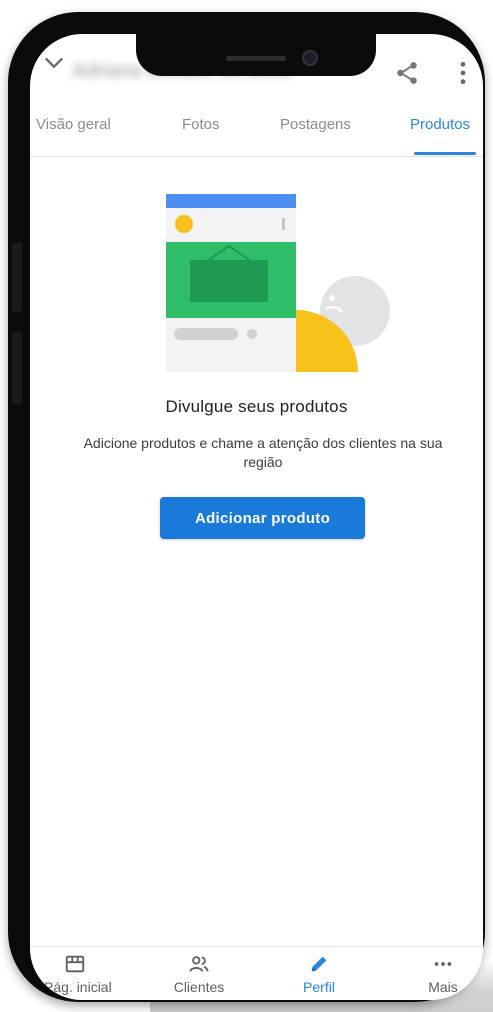 This screenshot has width=493, height=1012. What do you see at coordinates (278, 283) in the screenshot?
I see `product-listing-illustration` at bounding box center [278, 283].